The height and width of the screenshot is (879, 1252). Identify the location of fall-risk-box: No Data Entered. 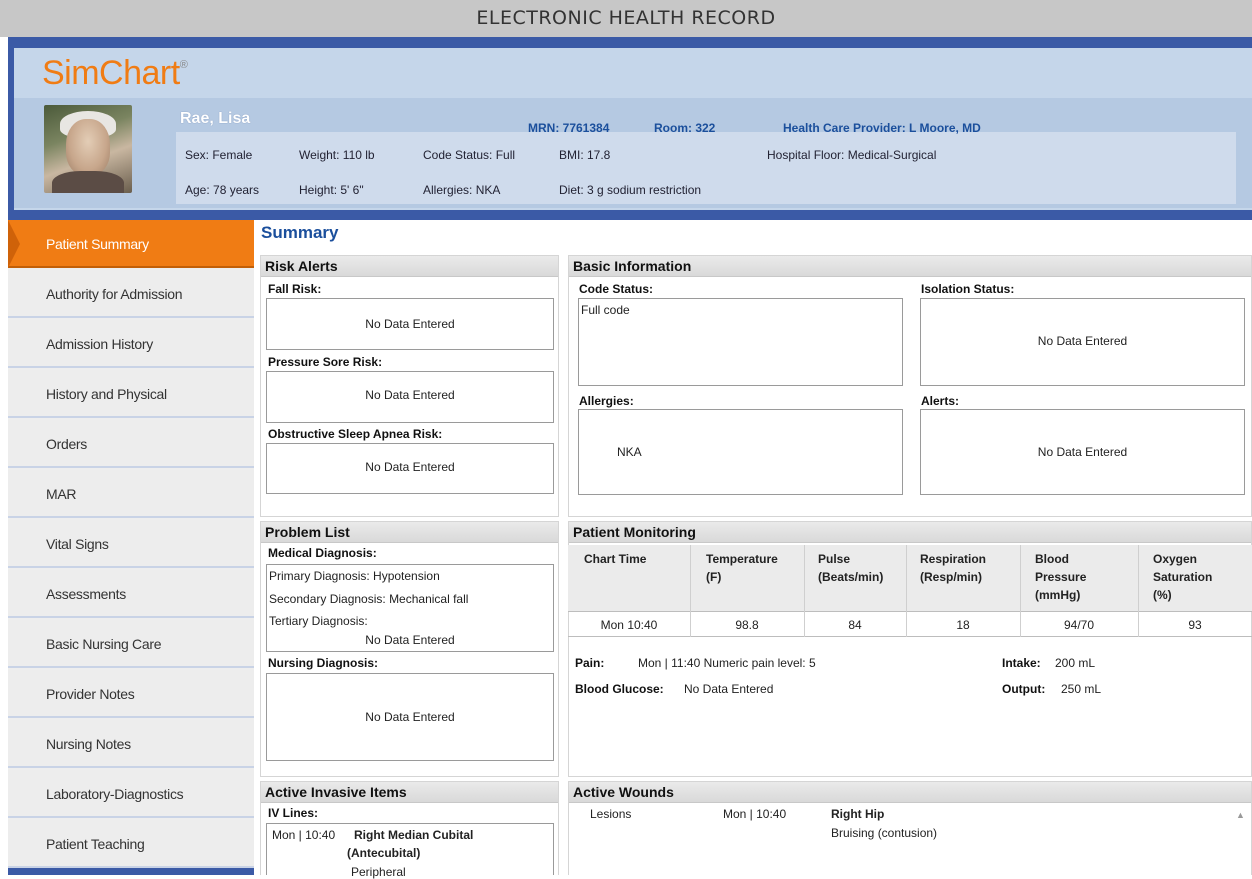
(410, 324).